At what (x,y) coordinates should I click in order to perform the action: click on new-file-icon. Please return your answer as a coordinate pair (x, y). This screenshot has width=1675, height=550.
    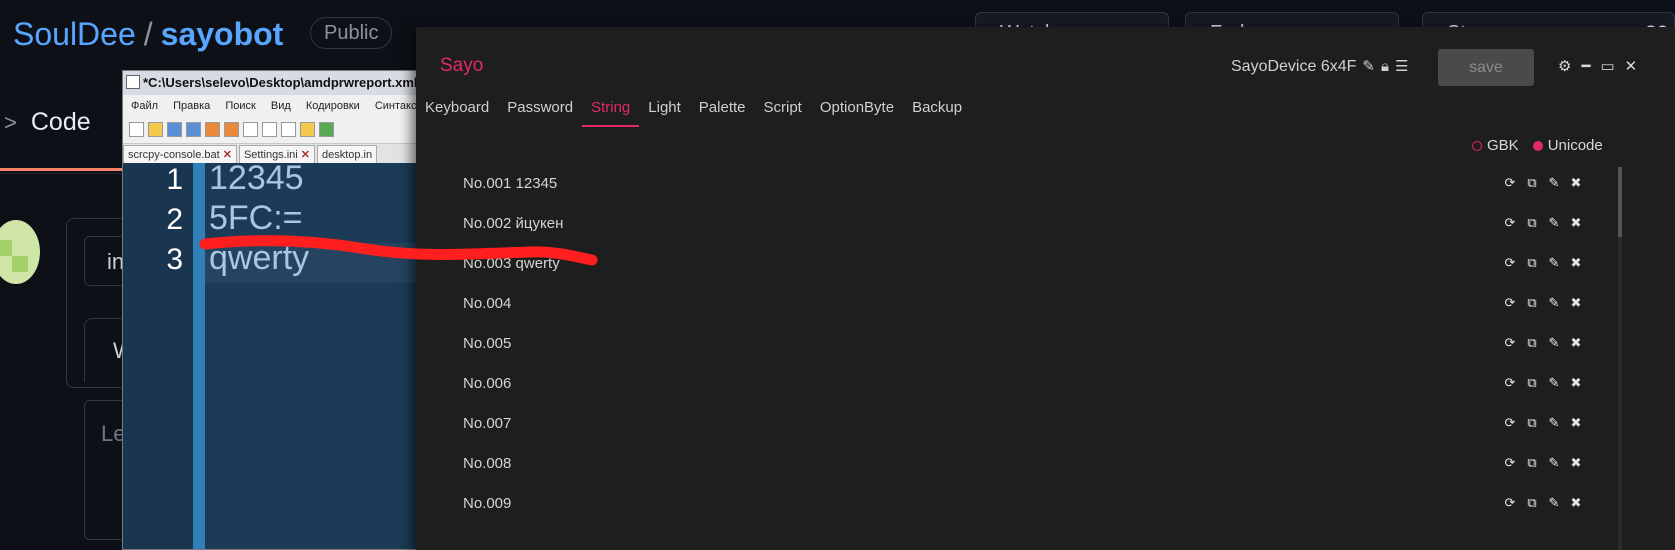
    Looking at the image, I should click on (136, 129).